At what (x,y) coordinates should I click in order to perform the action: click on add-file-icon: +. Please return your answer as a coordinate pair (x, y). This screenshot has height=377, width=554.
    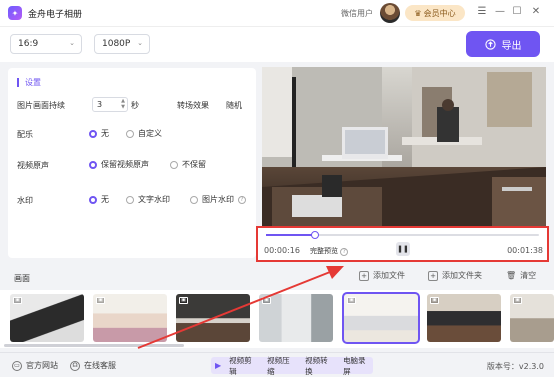
    Looking at the image, I should click on (364, 275).